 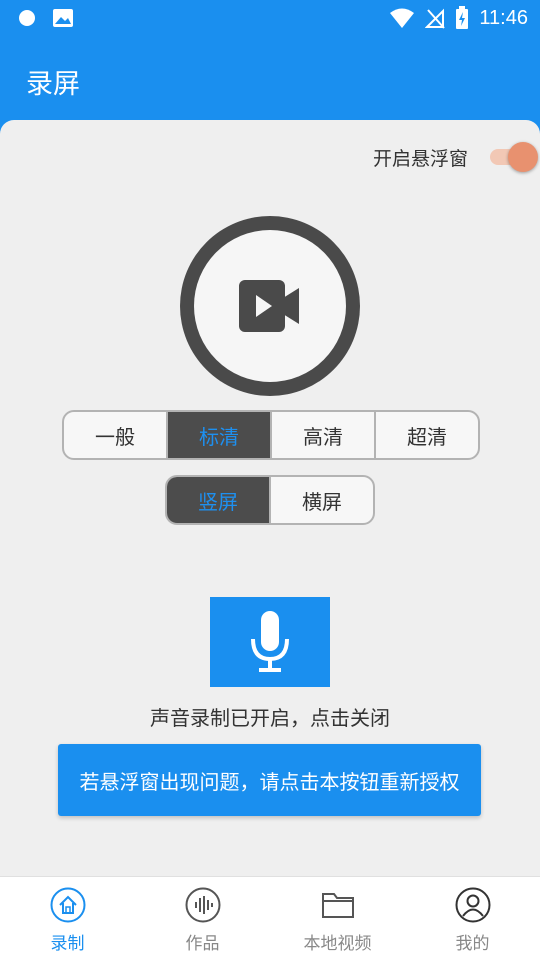 I want to click on orientation-option-portrait: 竖屏, so click(x=218, y=500).